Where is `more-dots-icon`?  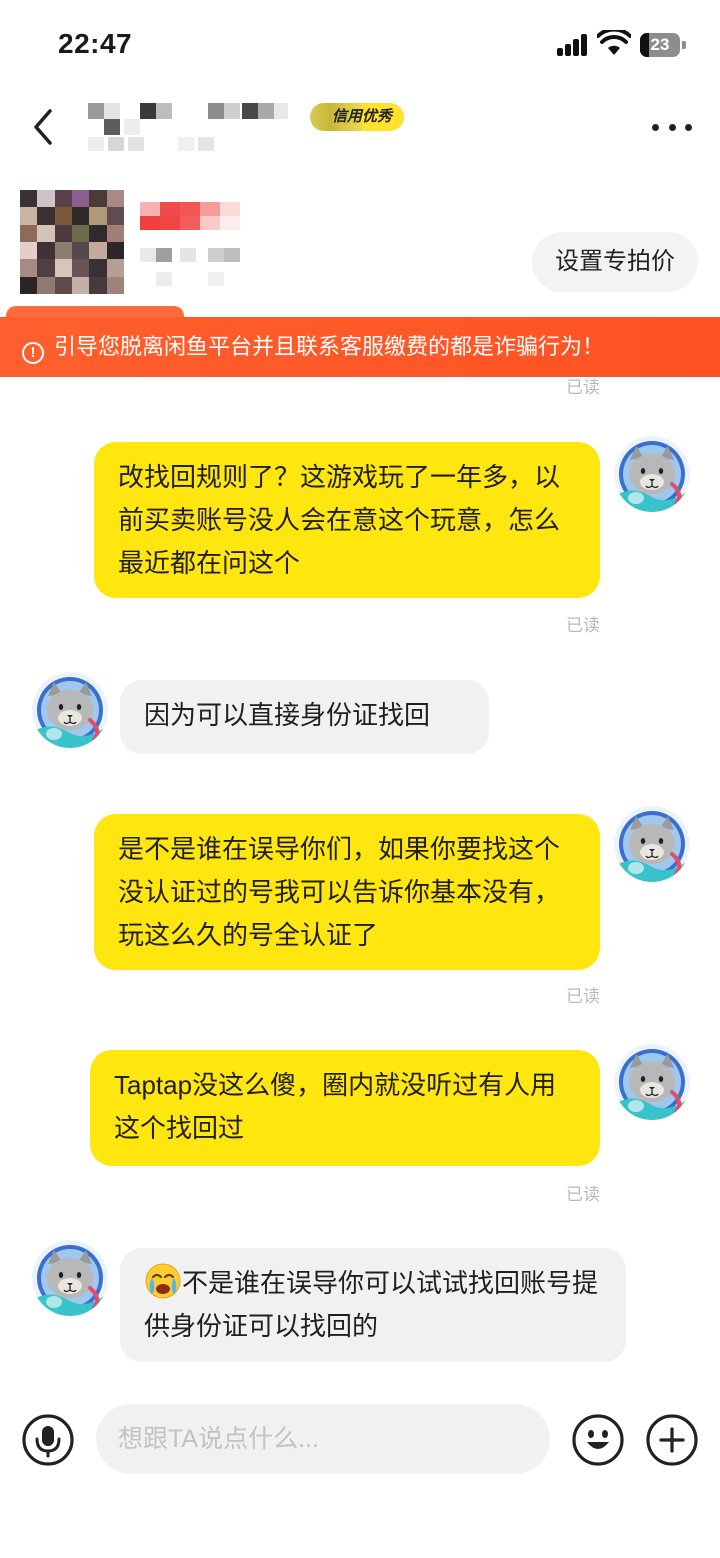 more-dots-icon is located at coordinates (672, 127).